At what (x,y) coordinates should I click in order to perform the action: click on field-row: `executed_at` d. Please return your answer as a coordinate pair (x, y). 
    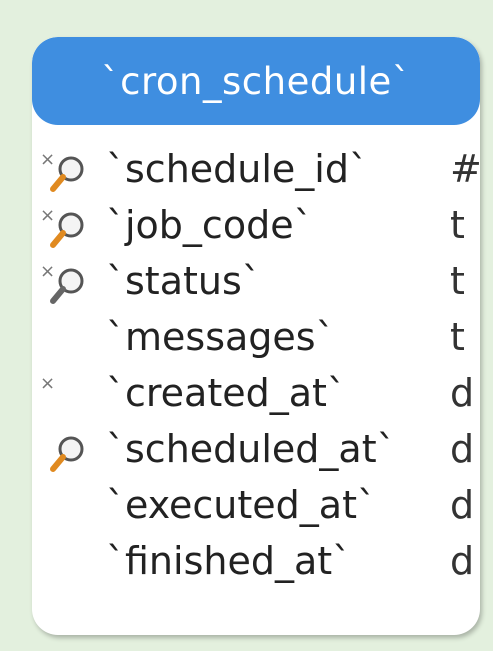
    Looking at the image, I should click on (256, 509).